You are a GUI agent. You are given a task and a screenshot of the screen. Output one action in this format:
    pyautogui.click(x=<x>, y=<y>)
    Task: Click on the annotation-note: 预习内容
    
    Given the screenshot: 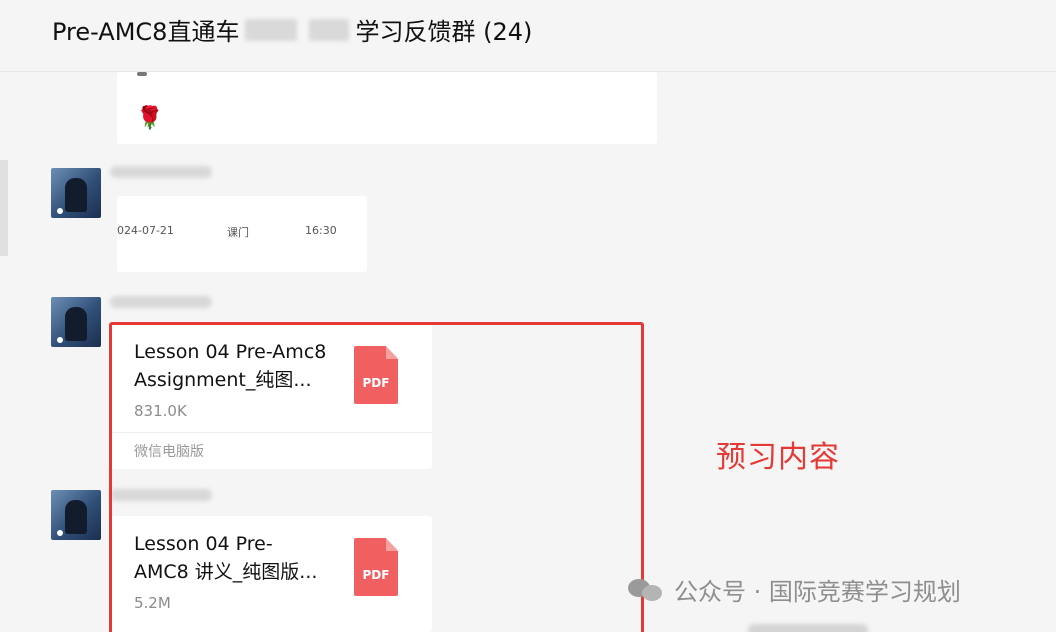 What is the action you would take?
    pyautogui.click(x=778, y=457)
    